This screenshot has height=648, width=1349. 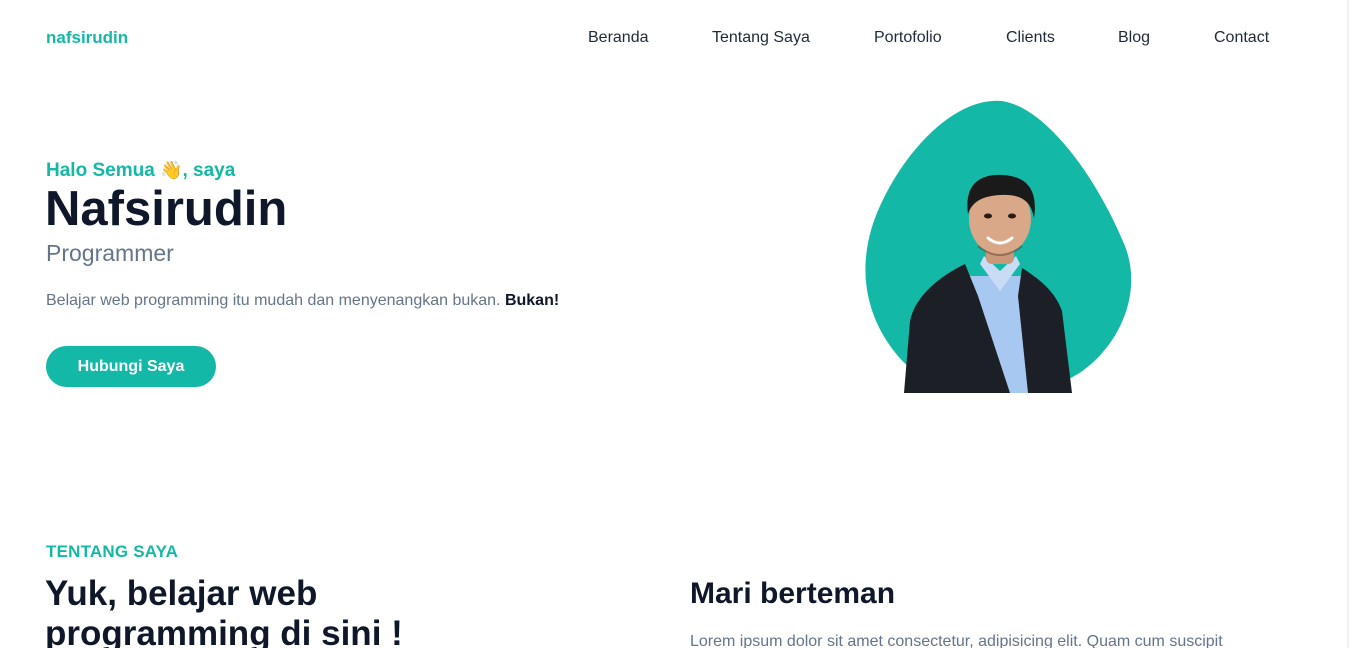 I want to click on portrait-eye-left, so click(x=988, y=216).